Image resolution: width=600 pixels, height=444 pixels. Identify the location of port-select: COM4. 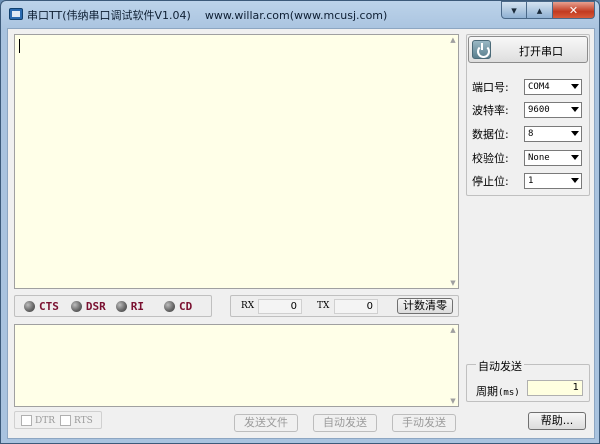
(553, 87).